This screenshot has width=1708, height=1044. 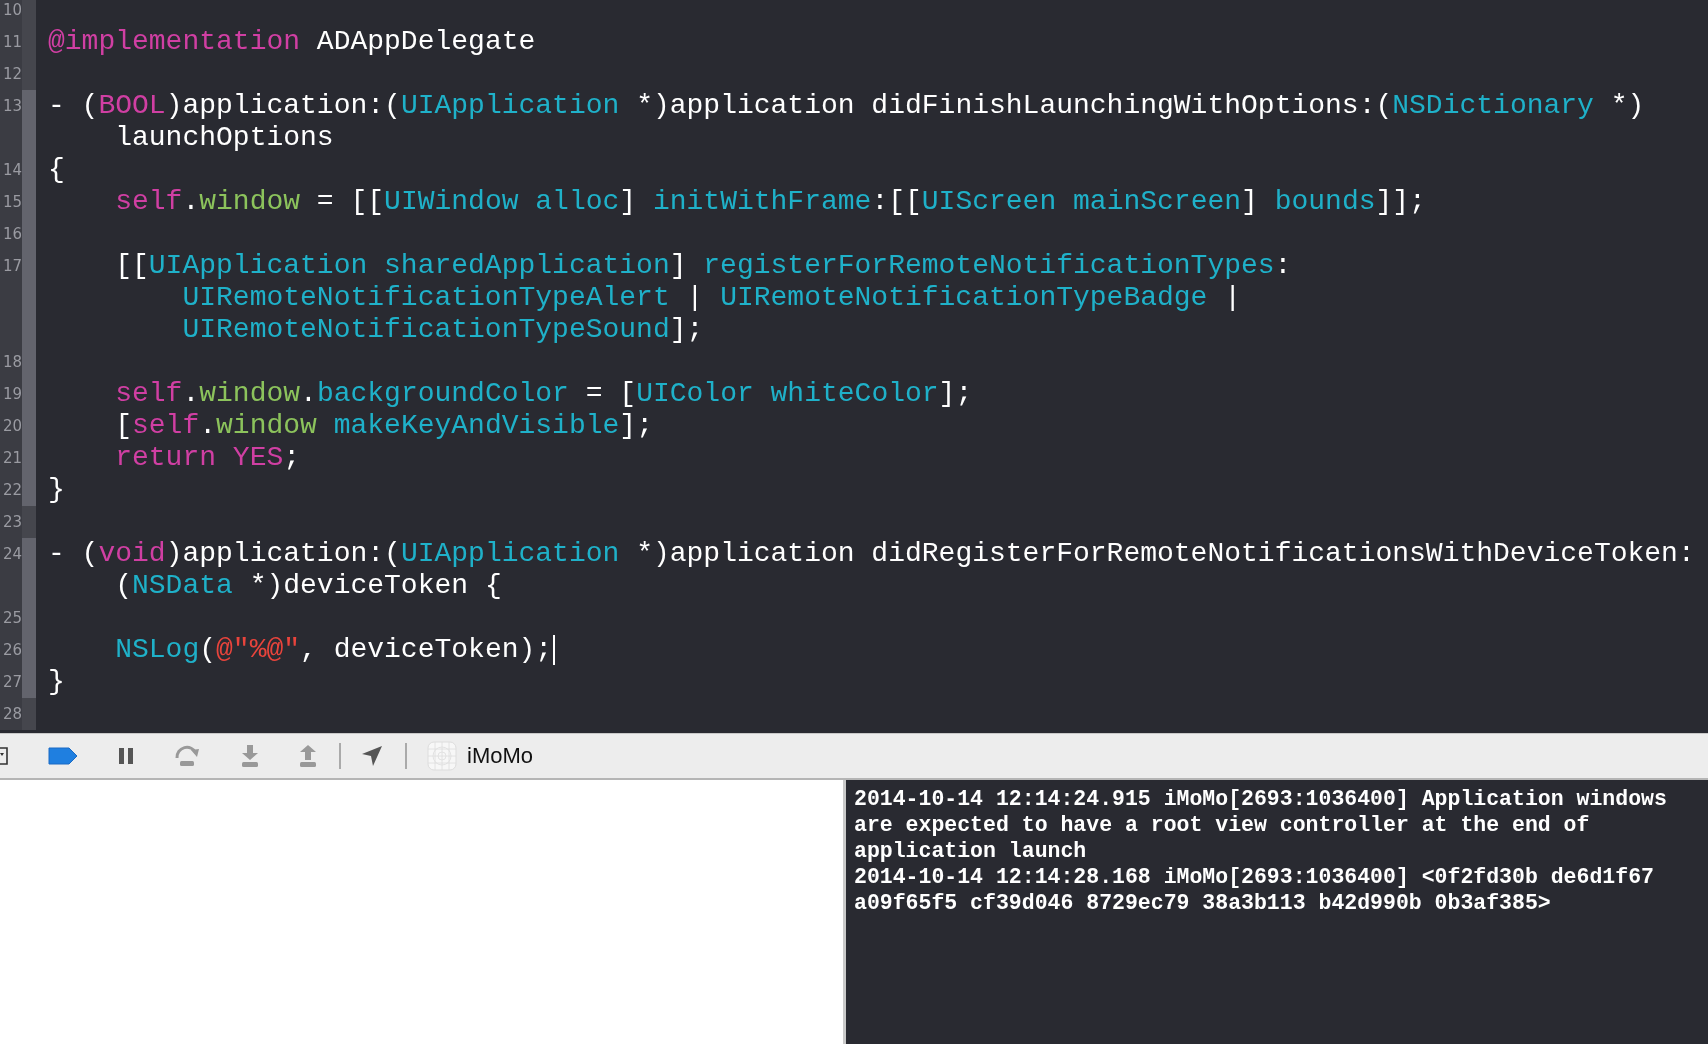 I want to click on log-message: 2014-10-14 12:14:24.915 iMoMo[2693:1036400] Application windows are expected to have a root view controller at the end of application launch, so click(x=1261, y=825).